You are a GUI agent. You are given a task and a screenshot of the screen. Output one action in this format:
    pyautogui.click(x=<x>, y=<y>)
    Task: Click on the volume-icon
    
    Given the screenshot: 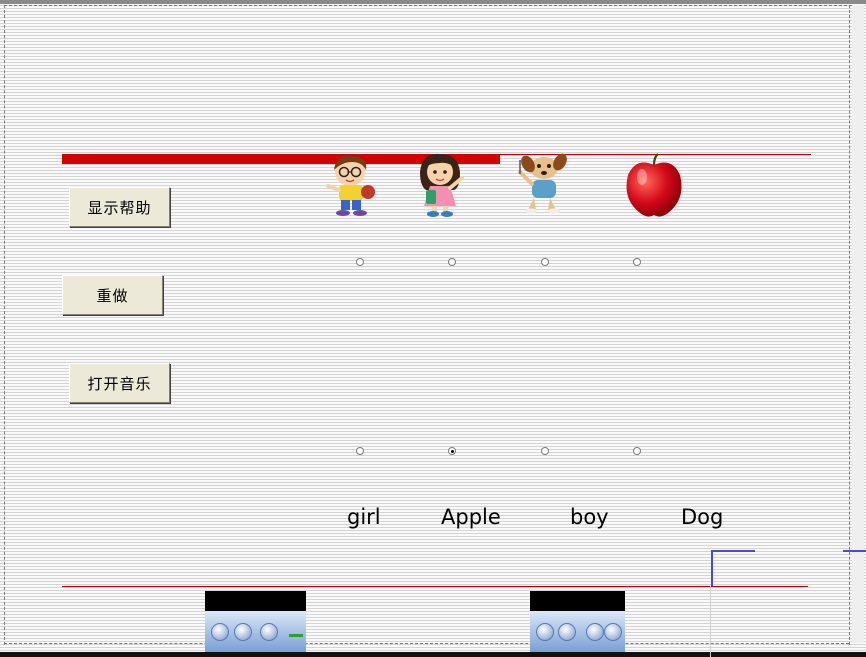 What is the action you would take?
    pyautogui.click(x=269, y=632)
    